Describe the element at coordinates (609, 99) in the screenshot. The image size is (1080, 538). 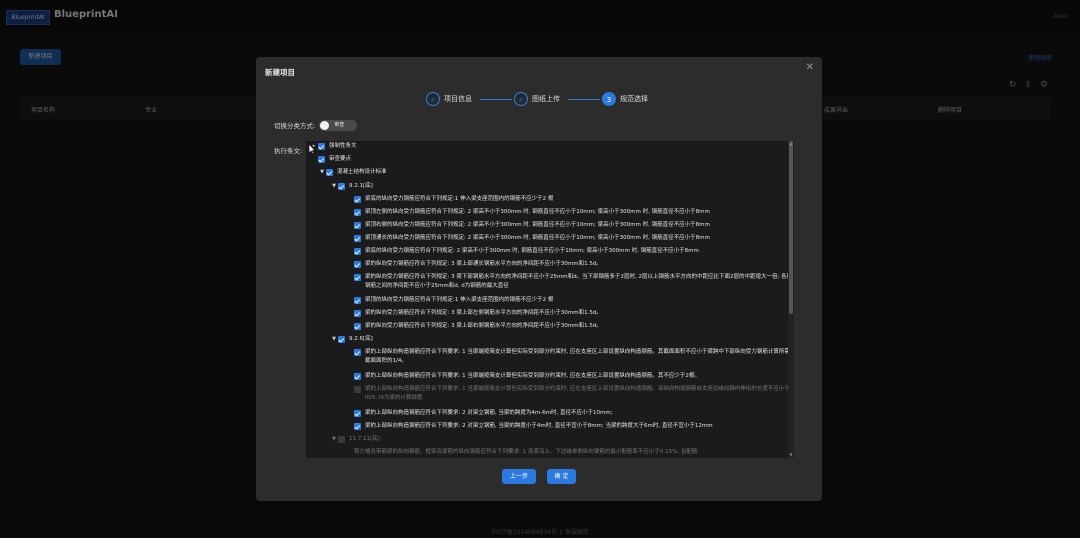
I see `step-number: 3` at that location.